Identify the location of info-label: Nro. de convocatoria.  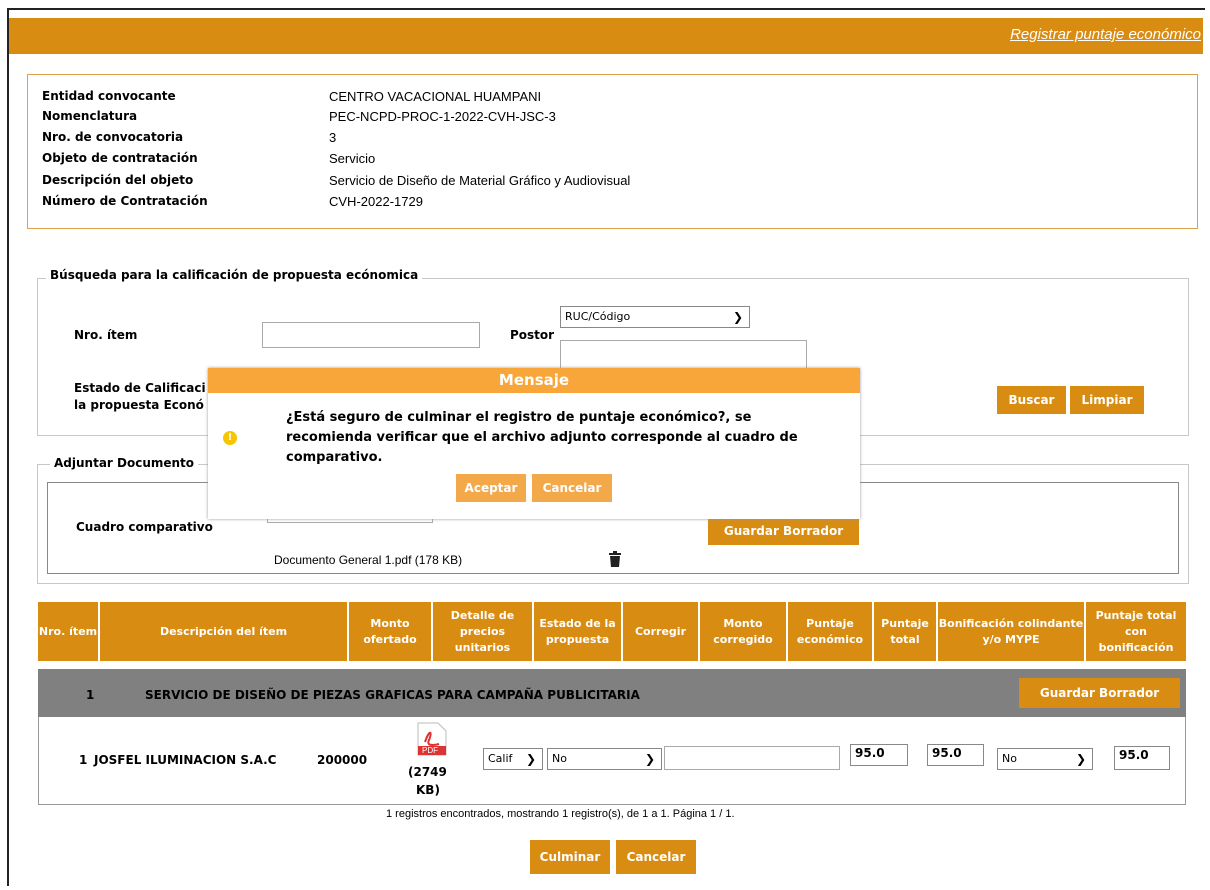
(113, 137).